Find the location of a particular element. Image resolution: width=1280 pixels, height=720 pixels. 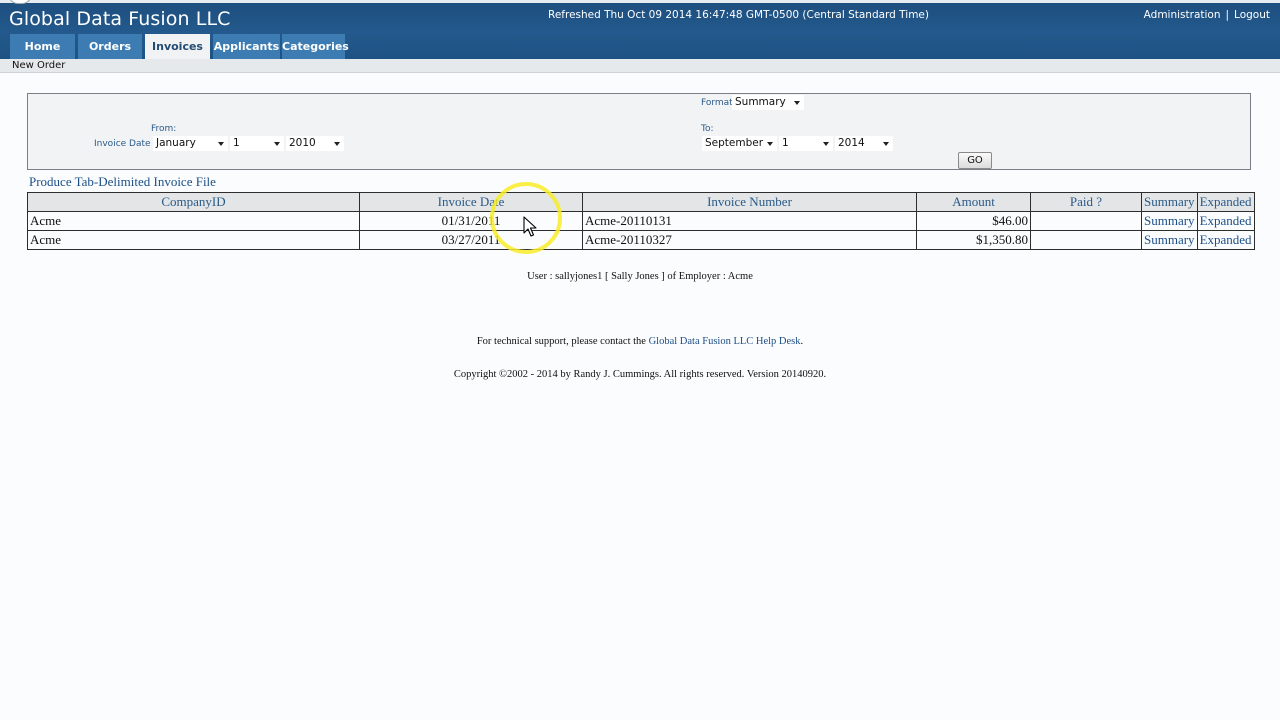

invoice-date-label: Invoice Date is located at coordinates (122, 144).